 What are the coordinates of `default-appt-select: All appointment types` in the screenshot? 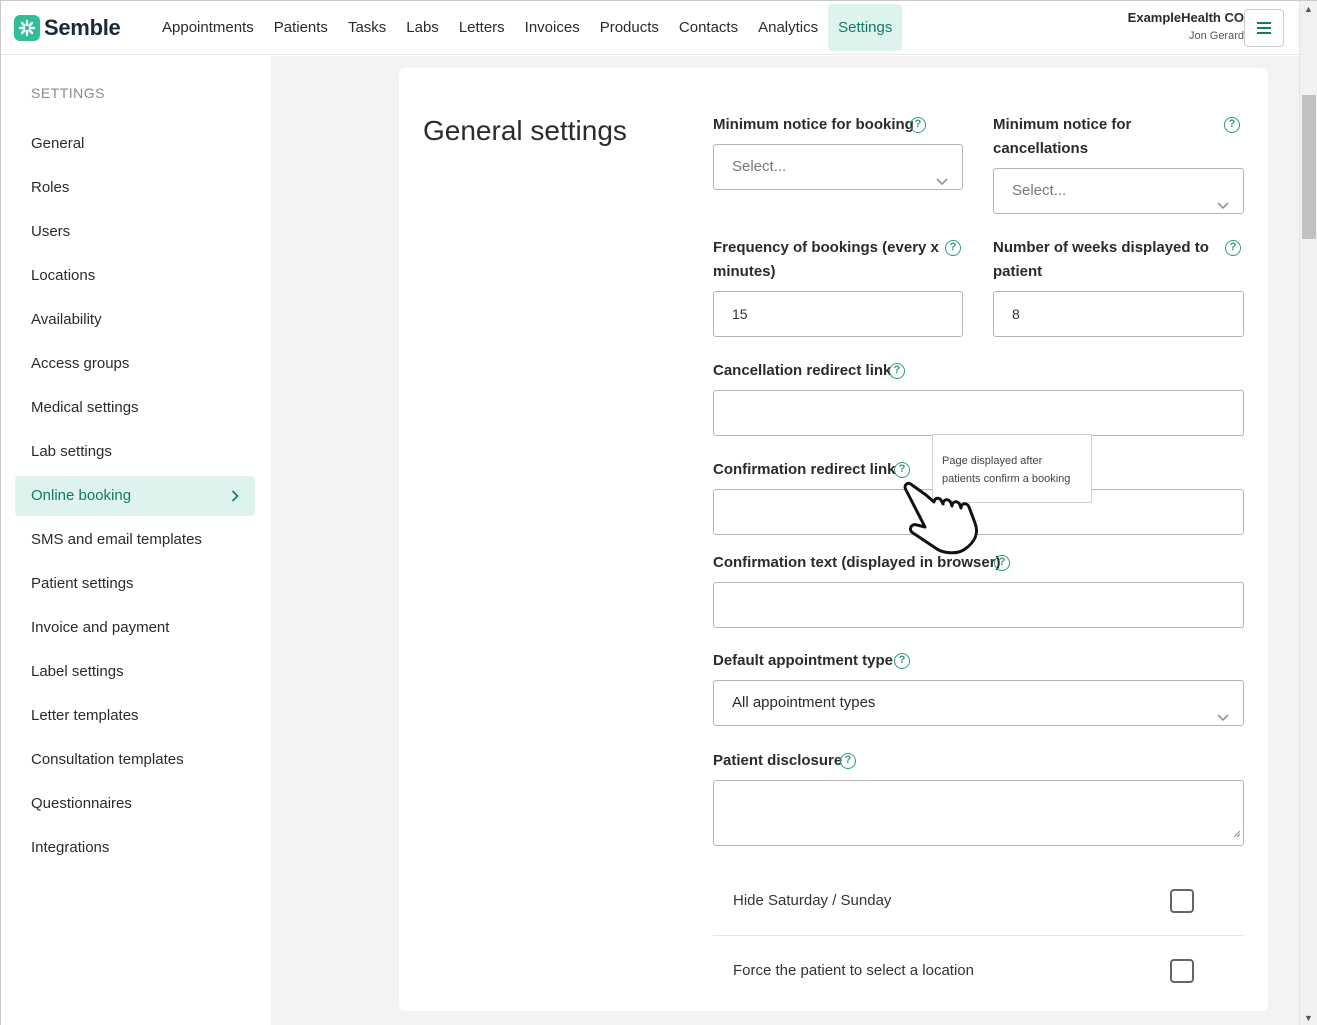 It's located at (978, 703).